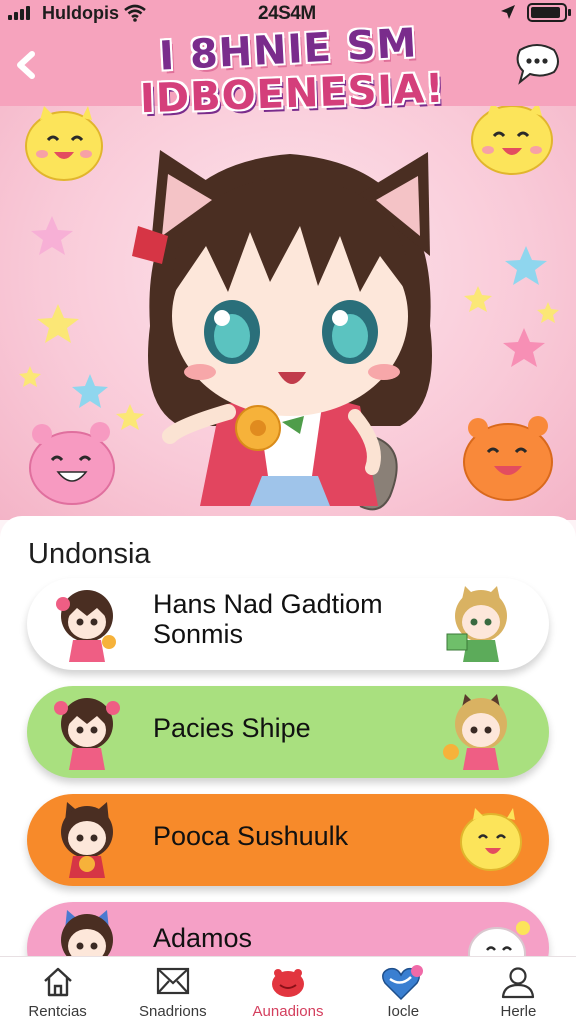 The width and height of the screenshot is (576, 1024). I want to click on nav-item-rentcias: Rentcias, so click(57, 990).